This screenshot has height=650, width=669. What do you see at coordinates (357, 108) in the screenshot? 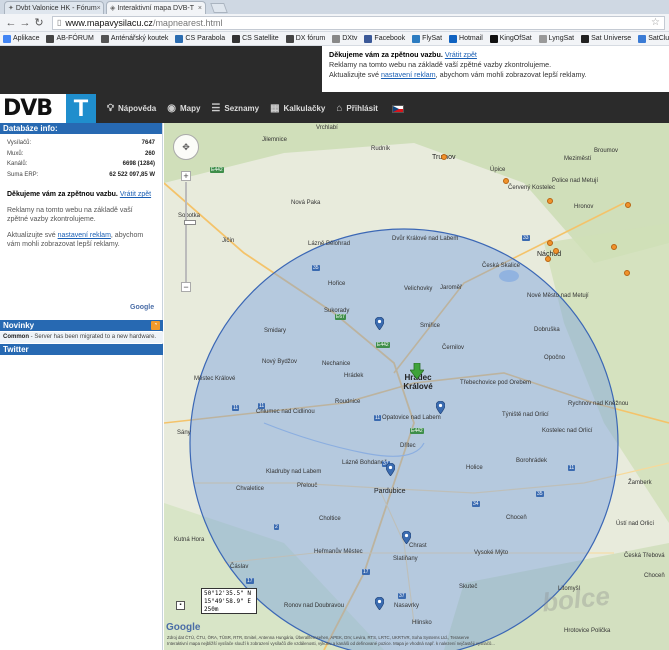
I see `nav-prihlasit: ⌂ Přihlásit` at bounding box center [357, 108].